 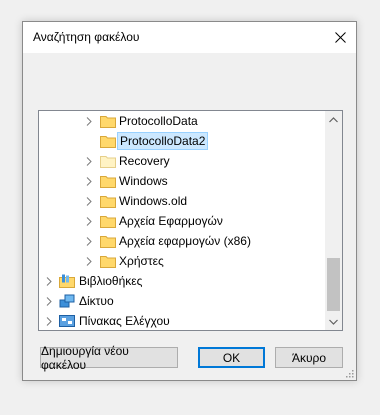 What do you see at coordinates (85, 357) in the screenshot?
I see `new-folder-label: Δημιουργία νέου φακέλου` at bounding box center [85, 357].